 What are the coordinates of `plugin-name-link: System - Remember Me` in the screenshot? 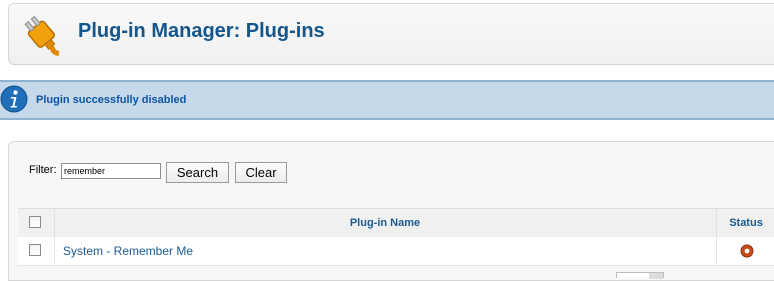 It's located at (128, 251).